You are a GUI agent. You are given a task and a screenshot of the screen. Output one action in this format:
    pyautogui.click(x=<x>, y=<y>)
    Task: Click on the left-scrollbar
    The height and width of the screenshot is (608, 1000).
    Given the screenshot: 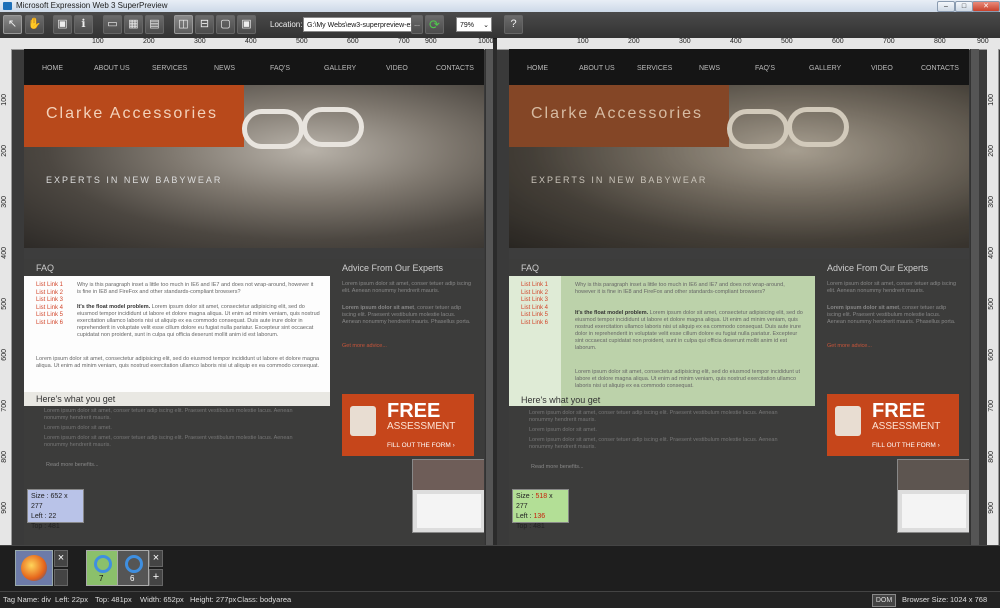 What is the action you would take?
    pyautogui.click(x=489, y=297)
    